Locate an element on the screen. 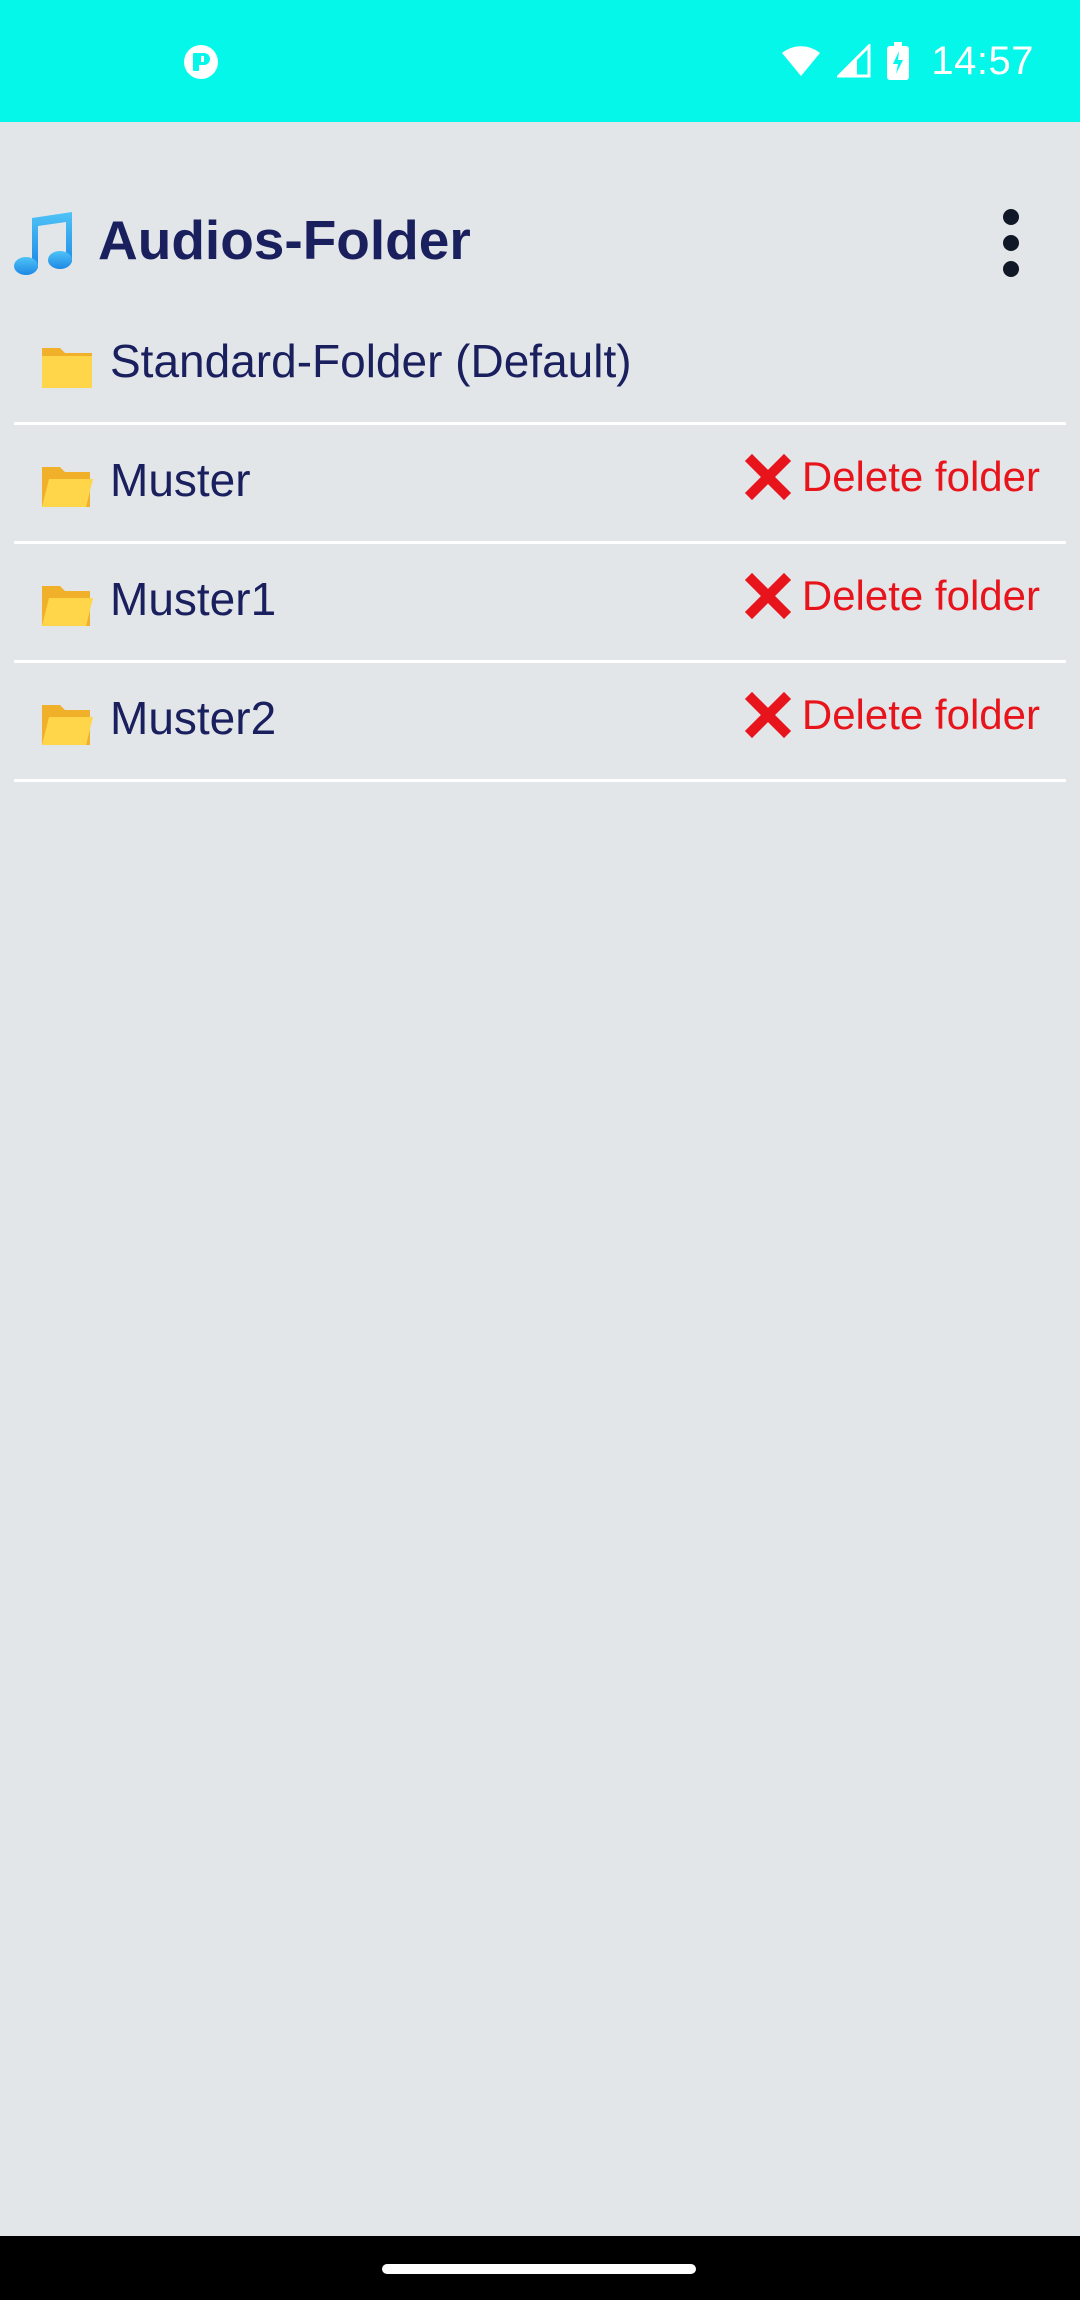 This screenshot has width=1080, height=2300. more-vert-icon is located at coordinates (1011, 243).